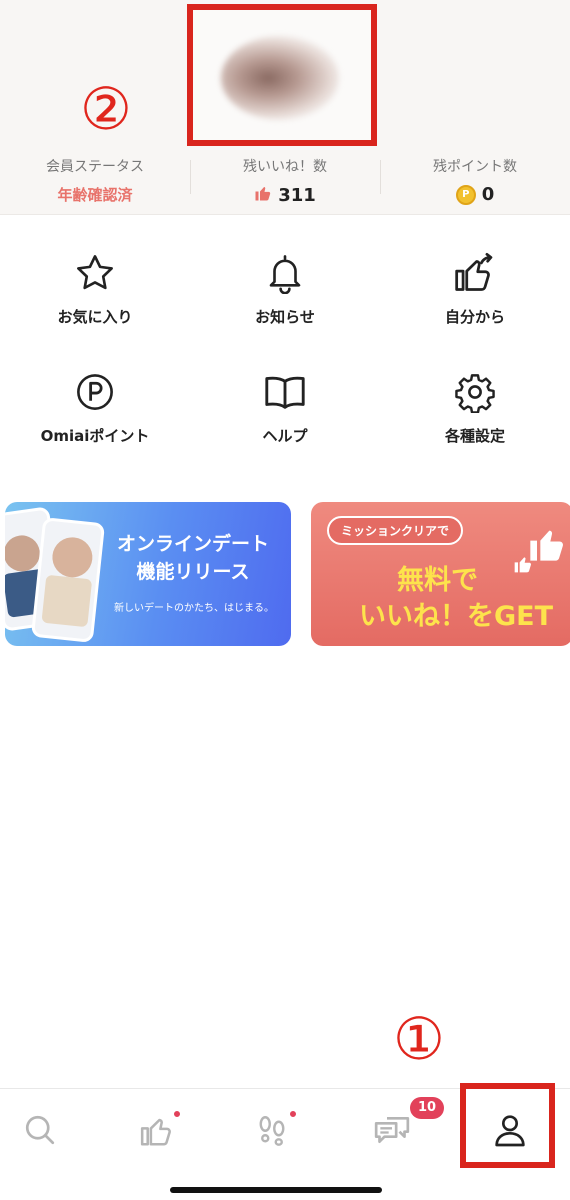 The image size is (570, 1200). I want to click on nav-footprints, so click(272, 1132).